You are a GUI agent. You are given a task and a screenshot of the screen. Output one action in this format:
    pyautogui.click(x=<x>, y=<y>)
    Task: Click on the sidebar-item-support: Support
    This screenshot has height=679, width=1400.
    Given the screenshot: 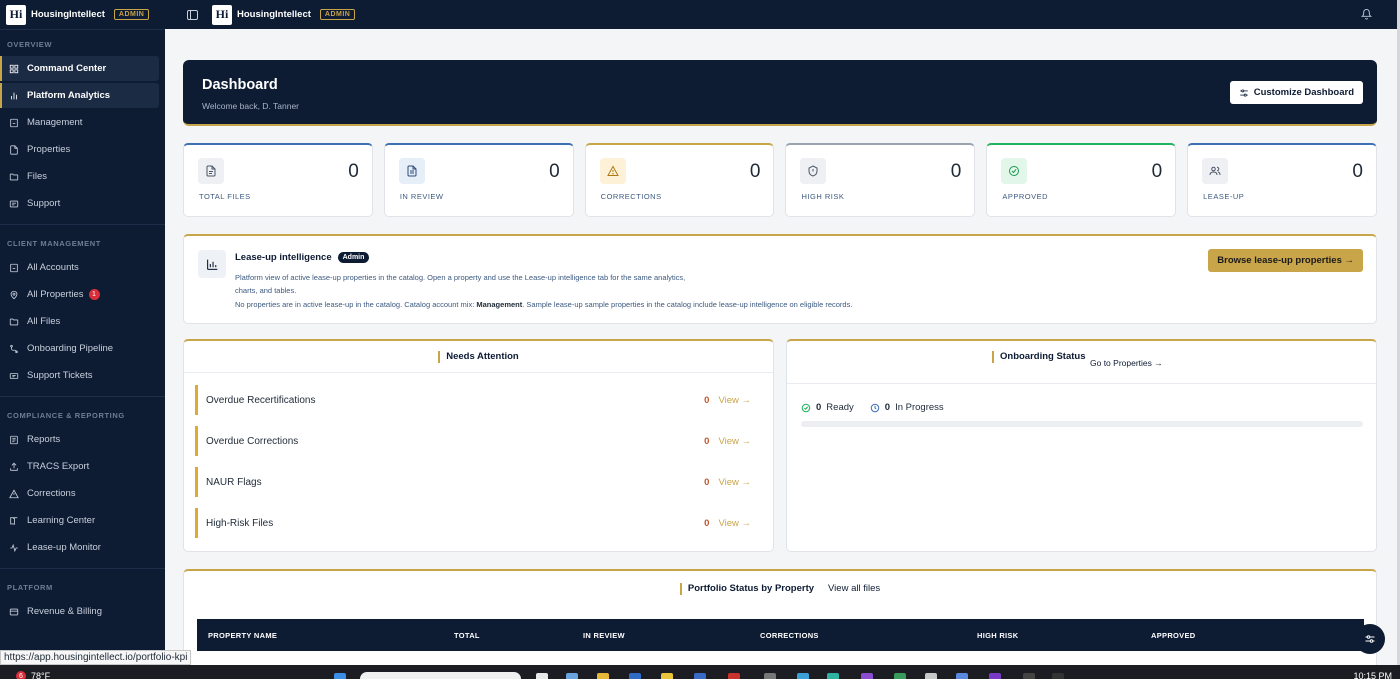 What is the action you would take?
    pyautogui.click(x=79, y=203)
    